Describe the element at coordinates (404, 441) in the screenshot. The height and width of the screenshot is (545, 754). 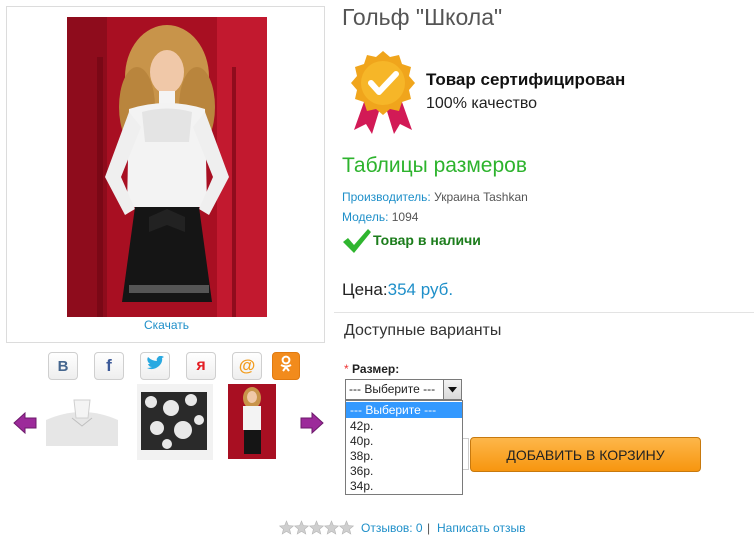
I see `size-option: 40р.` at that location.